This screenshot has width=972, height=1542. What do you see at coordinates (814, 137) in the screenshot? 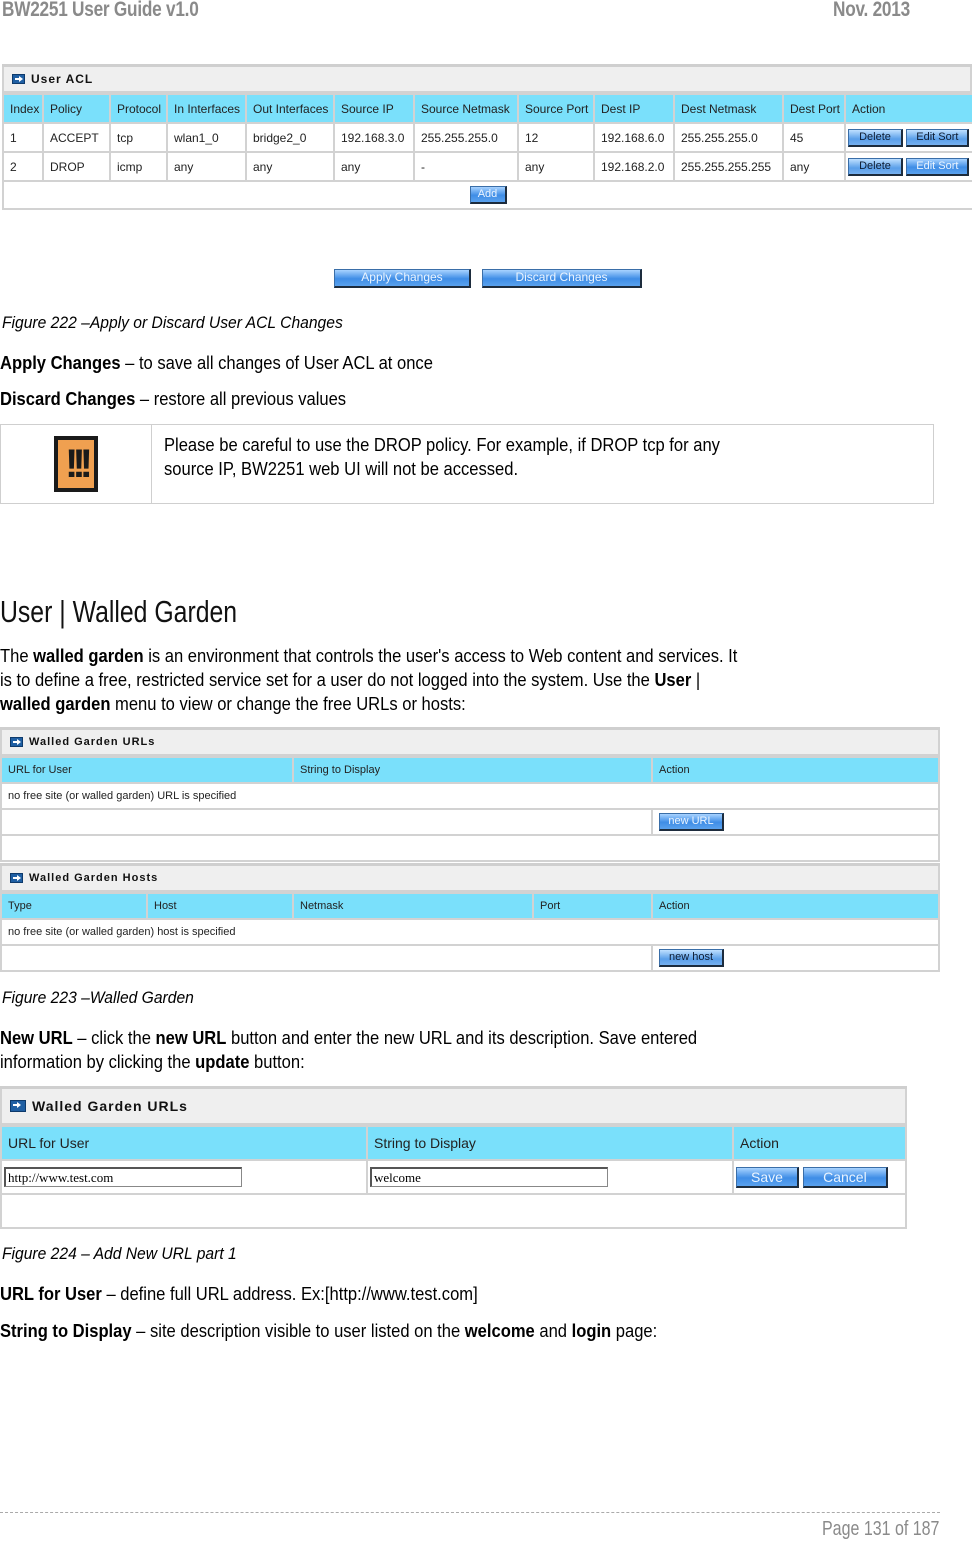
I see `cell-dst-port: 45` at bounding box center [814, 137].